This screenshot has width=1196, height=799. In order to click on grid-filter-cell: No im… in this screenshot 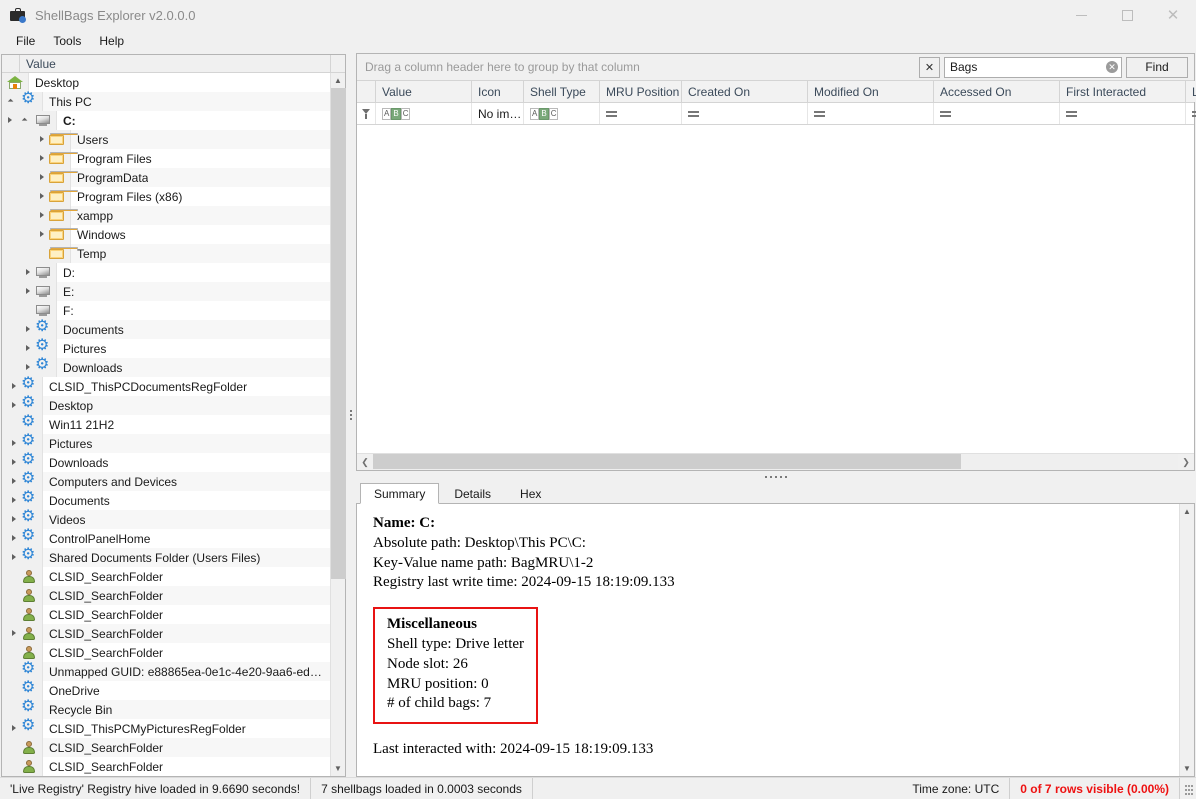, I will do `click(498, 113)`.